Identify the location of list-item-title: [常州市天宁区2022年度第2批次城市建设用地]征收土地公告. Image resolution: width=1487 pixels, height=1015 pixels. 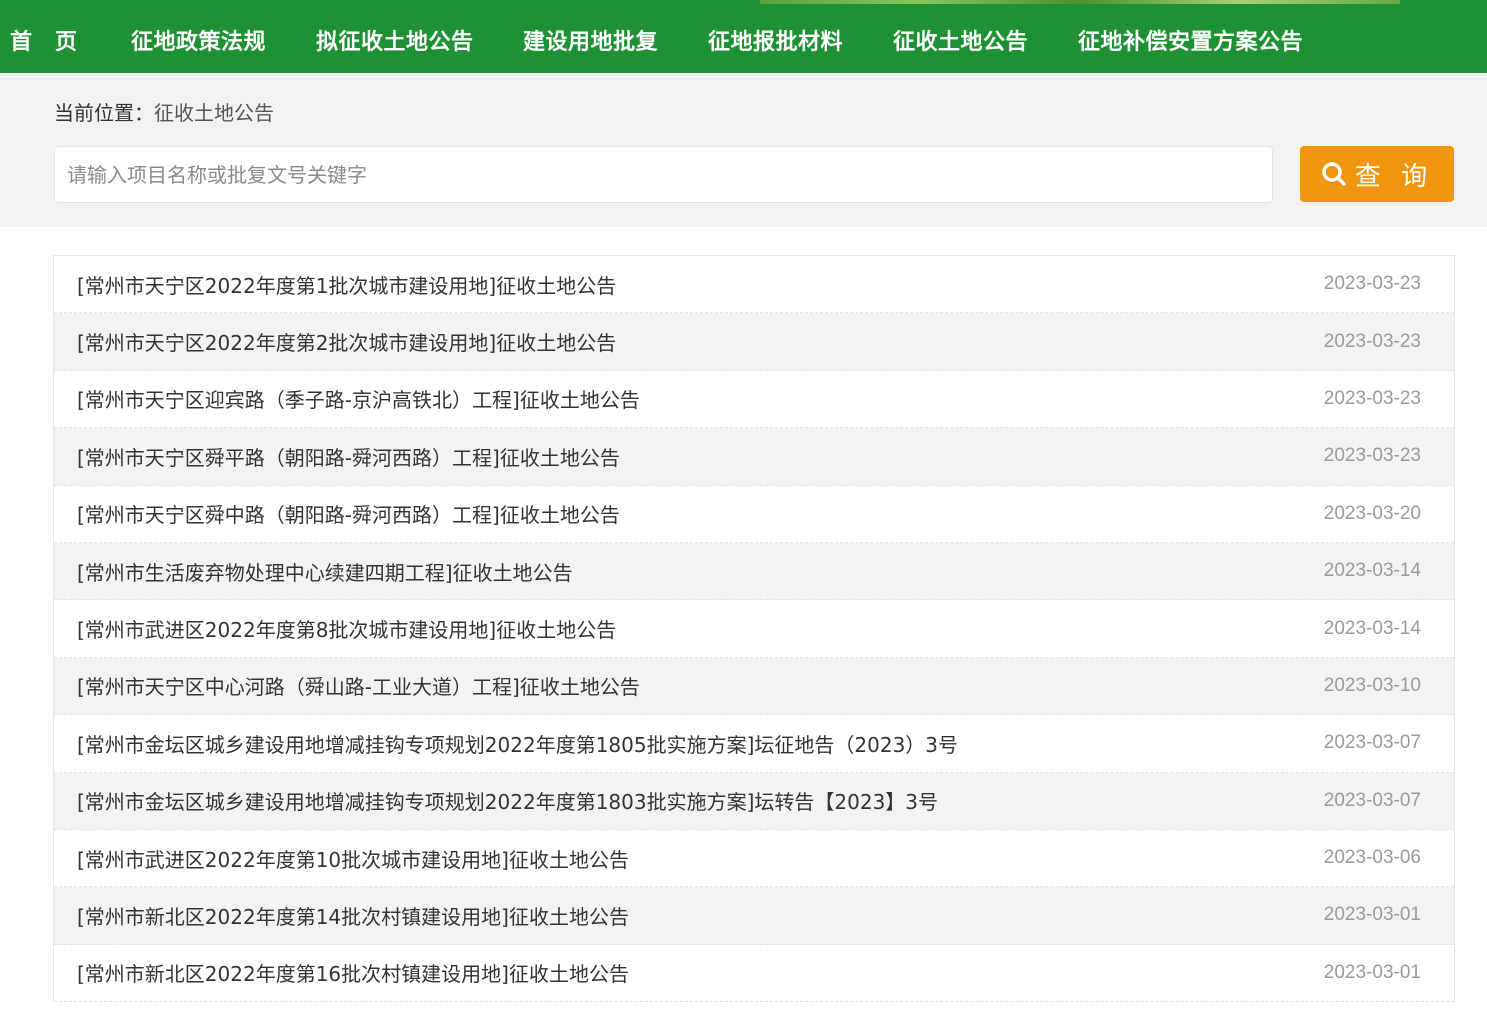
(346, 341).